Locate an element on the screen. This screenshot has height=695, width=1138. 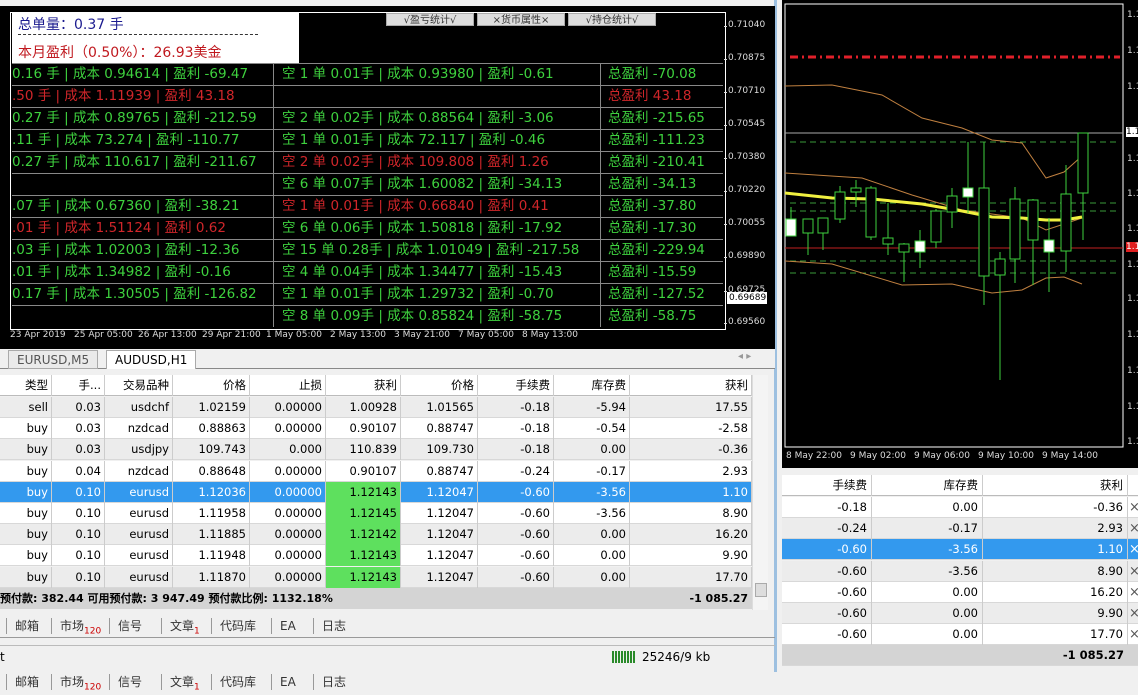
position-stats-button: √持仓统计√ is located at coordinates (612, 19).